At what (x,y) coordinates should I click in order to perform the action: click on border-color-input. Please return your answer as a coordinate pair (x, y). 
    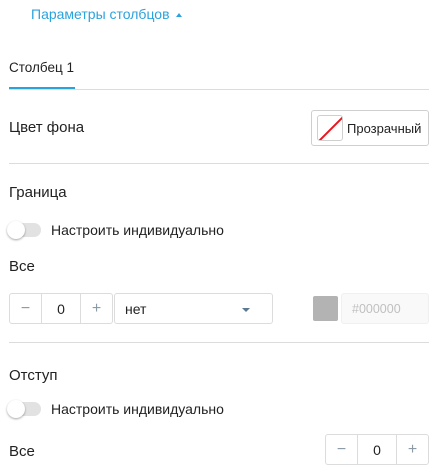
    Looking at the image, I should click on (385, 308).